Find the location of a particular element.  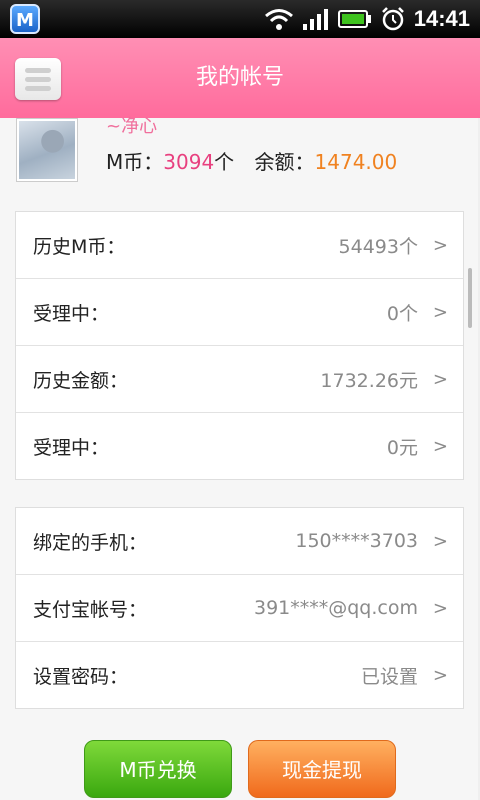

row-label: 支付宝帐号： is located at coordinates (90, 609).